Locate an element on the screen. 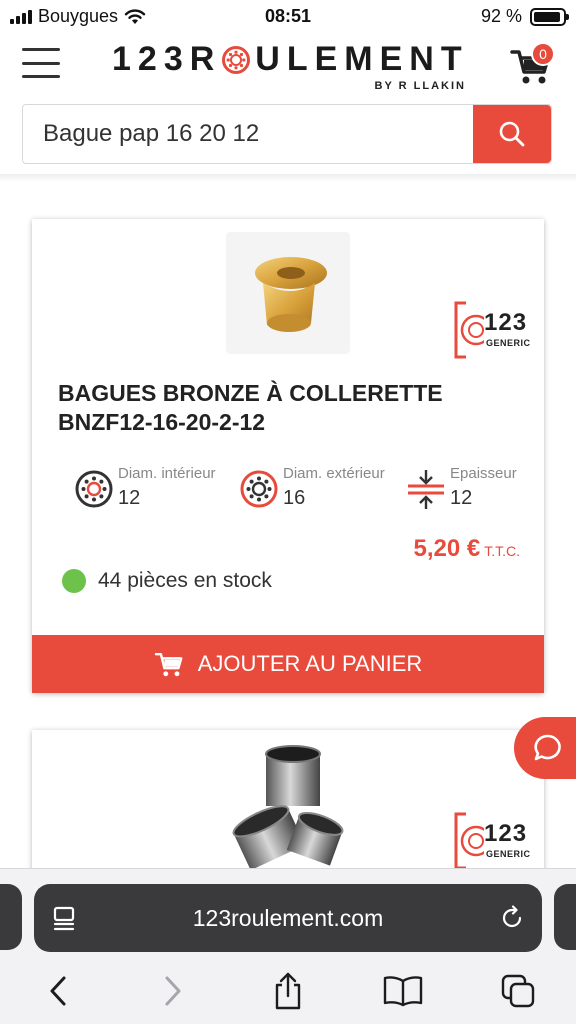 Image resolution: width=576 pixels, height=1024 pixels. spec-label: Diam. extérieur is located at coordinates (334, 473).